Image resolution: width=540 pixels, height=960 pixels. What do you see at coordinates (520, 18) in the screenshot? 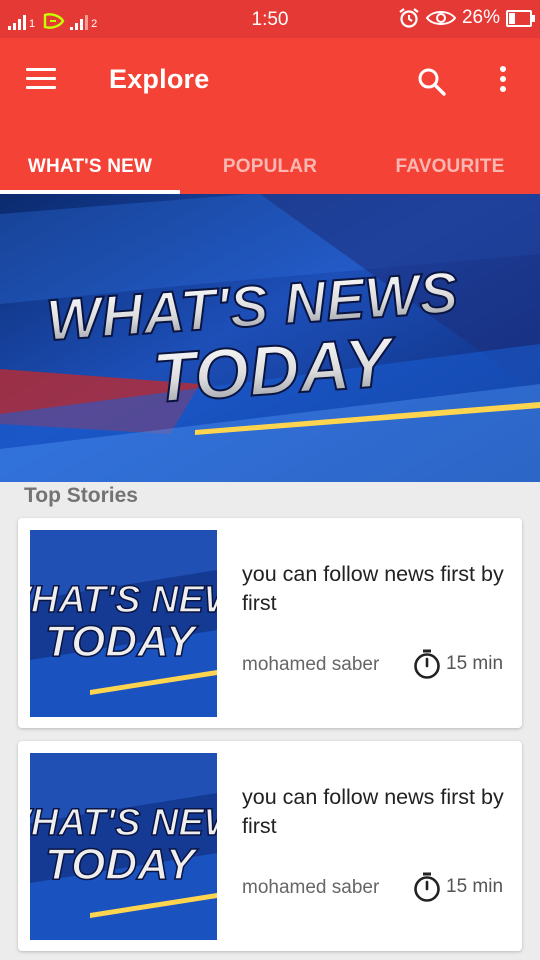
I see `battery-icon` at bounding box center [520, 18].